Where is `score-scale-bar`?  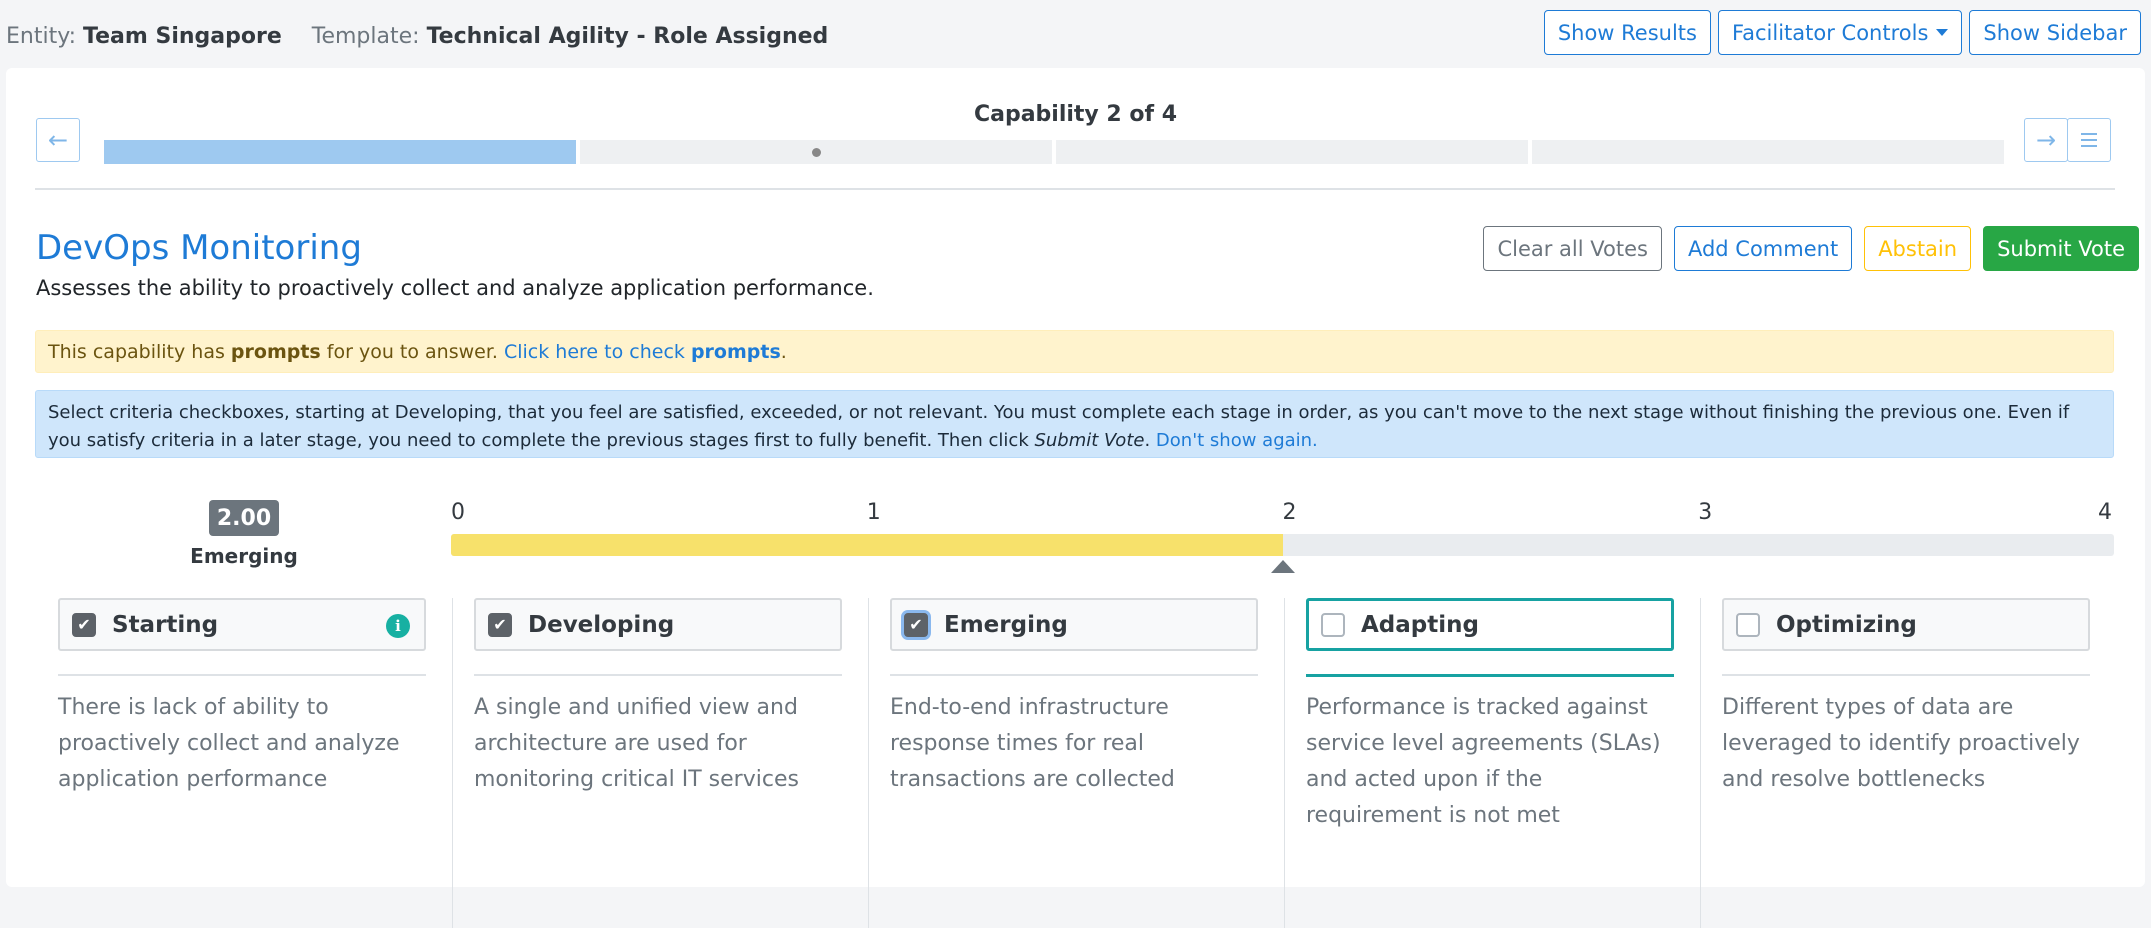
score-scale-bar is located at coordinates (1282, 545).